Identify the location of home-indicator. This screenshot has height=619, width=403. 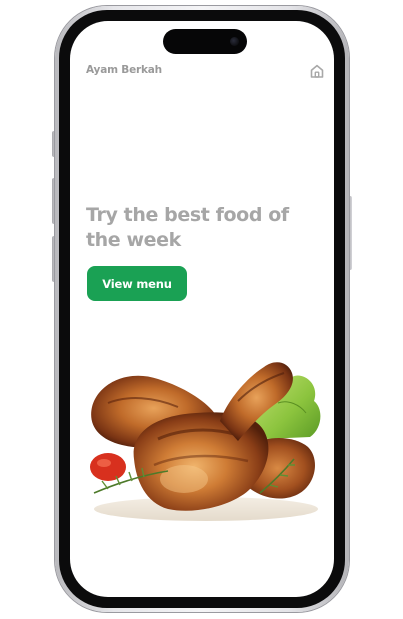
(202, 582).